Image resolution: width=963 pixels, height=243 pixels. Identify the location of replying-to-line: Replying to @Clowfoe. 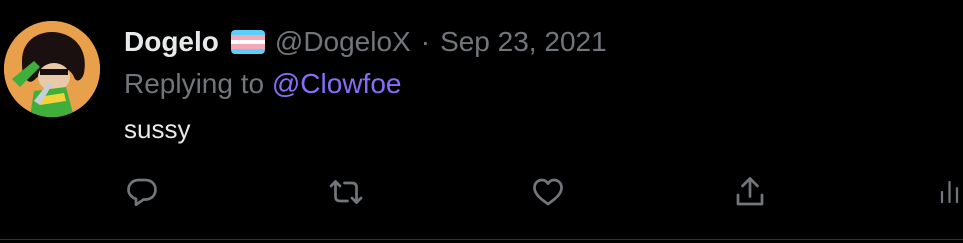
(262, 84).